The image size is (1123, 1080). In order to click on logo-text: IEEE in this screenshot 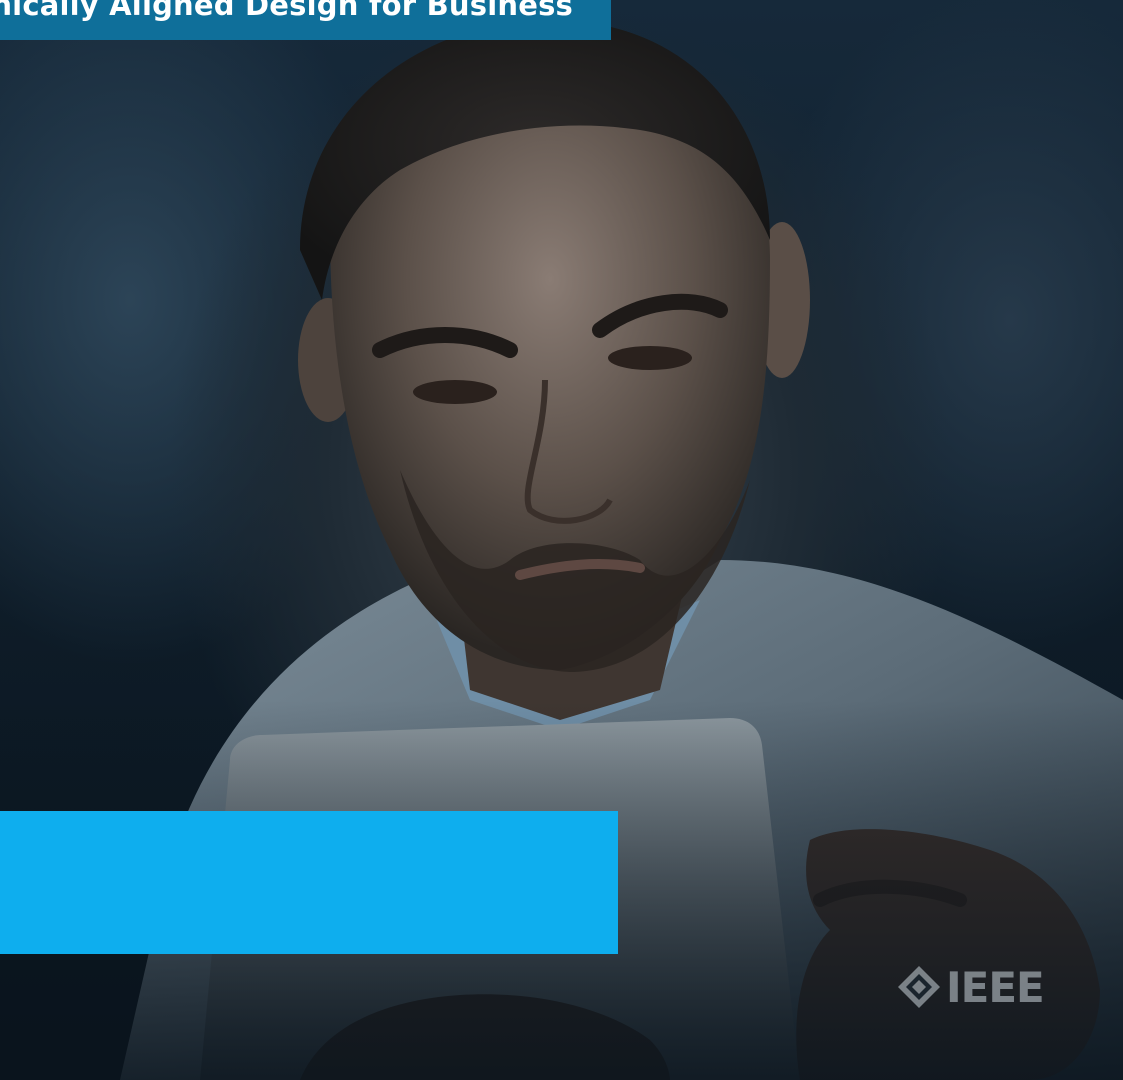, I will do `click(995, 987)`.